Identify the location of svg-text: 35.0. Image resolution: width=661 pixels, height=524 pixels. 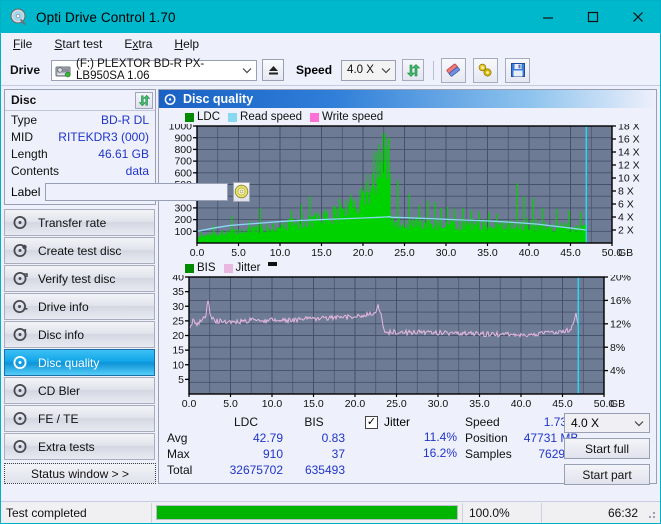
(487, 253).